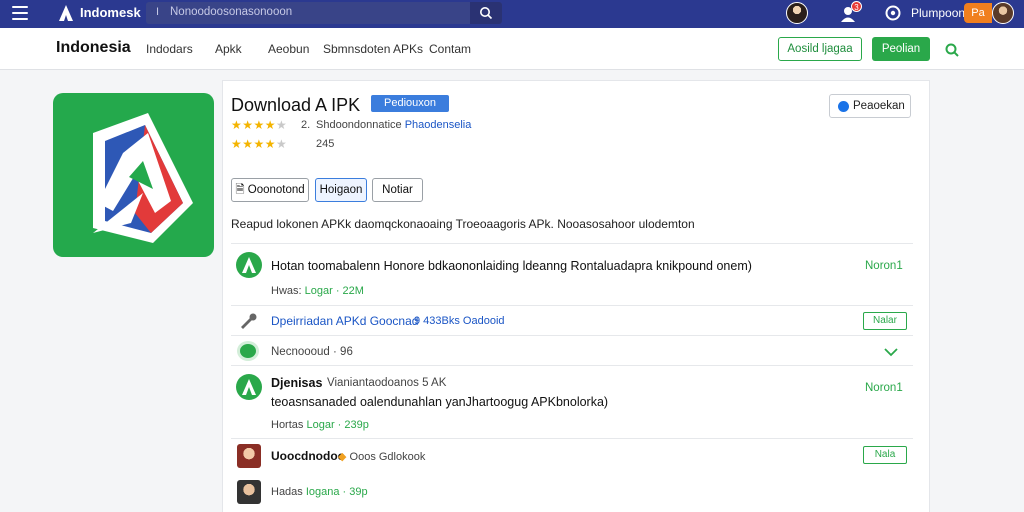 The width and height of the screenshot is (1024, 512). What do you see at coordinates (296, 105) in the screenshot?
I see `app-title: Download A IPK` at bounding box center [296, 105].